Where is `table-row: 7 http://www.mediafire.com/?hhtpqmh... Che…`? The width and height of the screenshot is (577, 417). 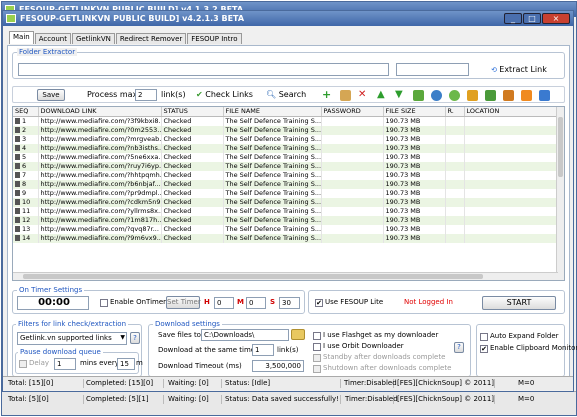
table-row: 7 http://www.mediafire.com/?hhtpqmh... Che… is located at coordinates (286, 175).